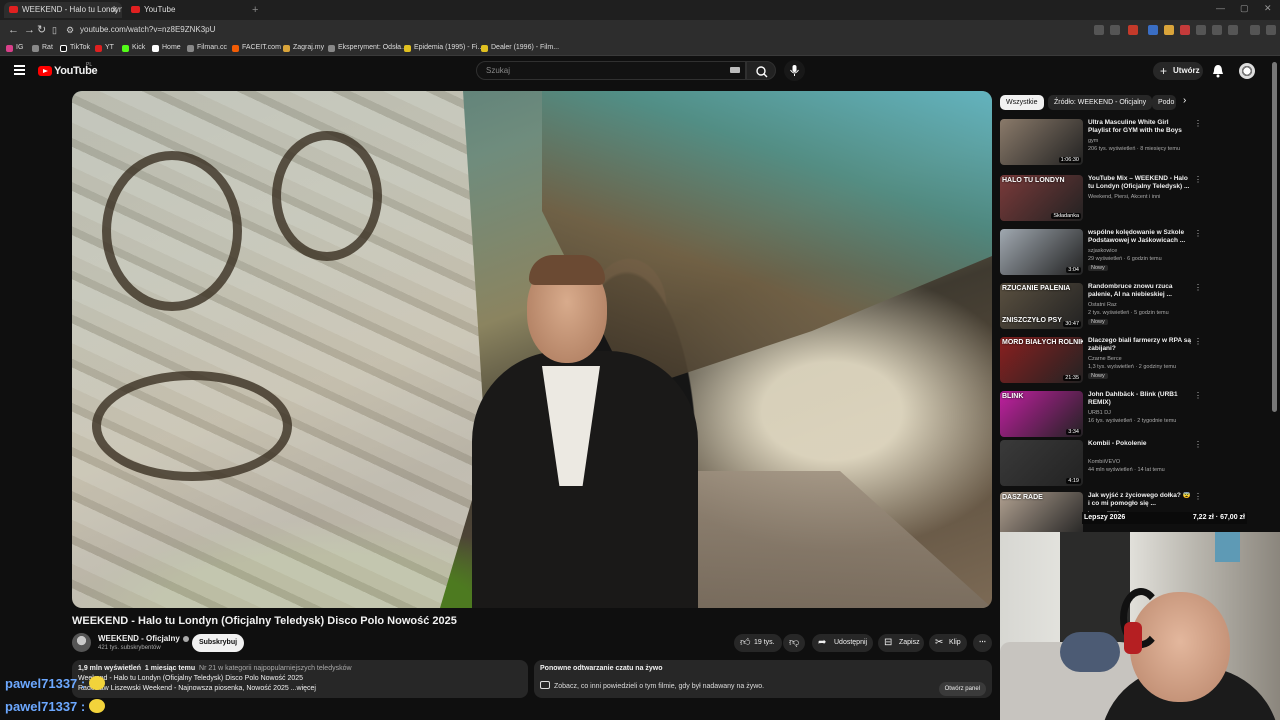 This screenshot has width=1280, height=720. Describe the element at coordinates (1066, 216) in the screenshot. I see `duration-badge: Składanka` at that location.